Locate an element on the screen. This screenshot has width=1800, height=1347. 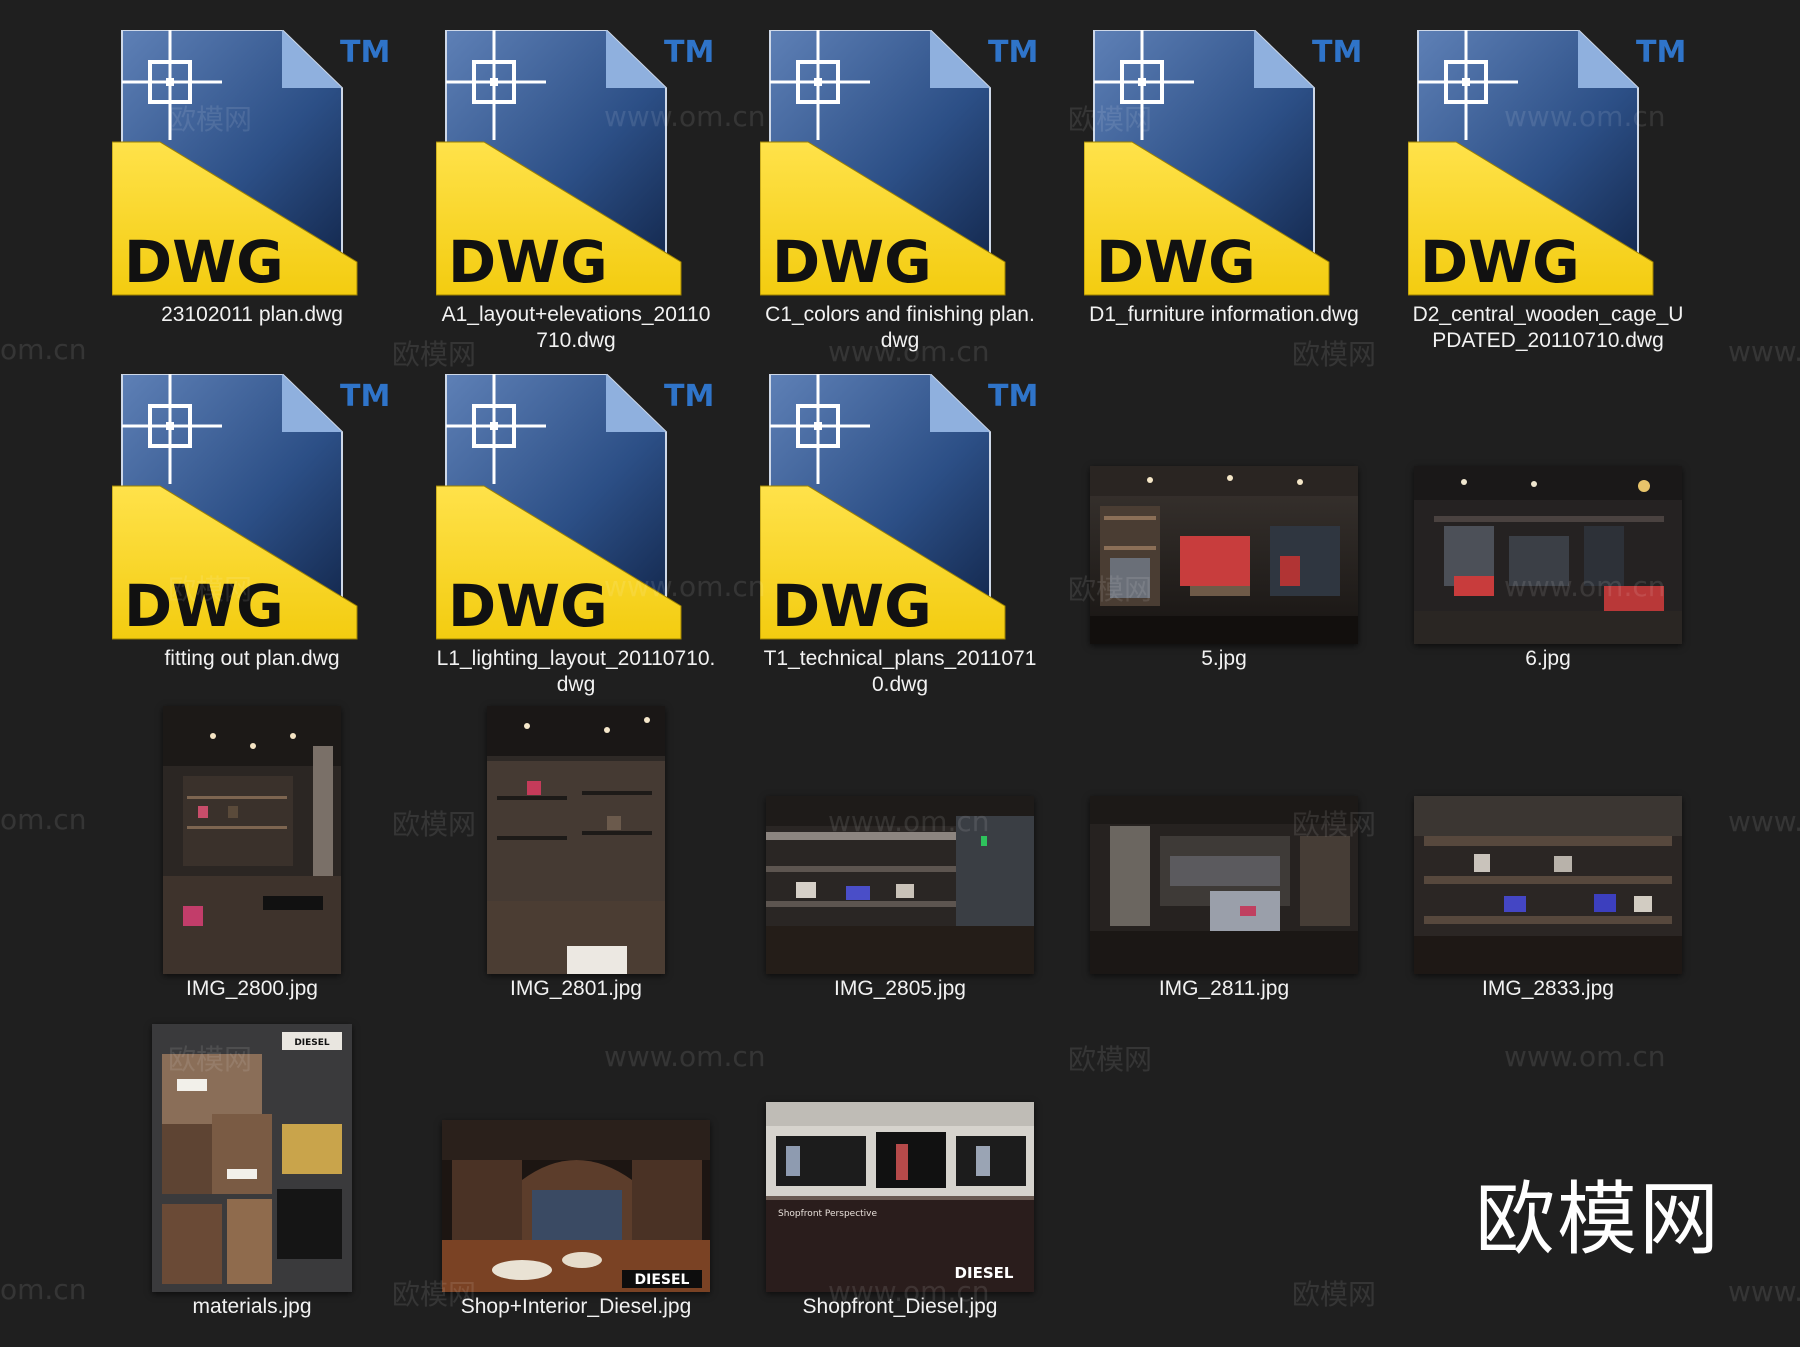
file-item: DWG TM L1_lighting_layout_20110710.dwg is located at coordinates (576, 536).